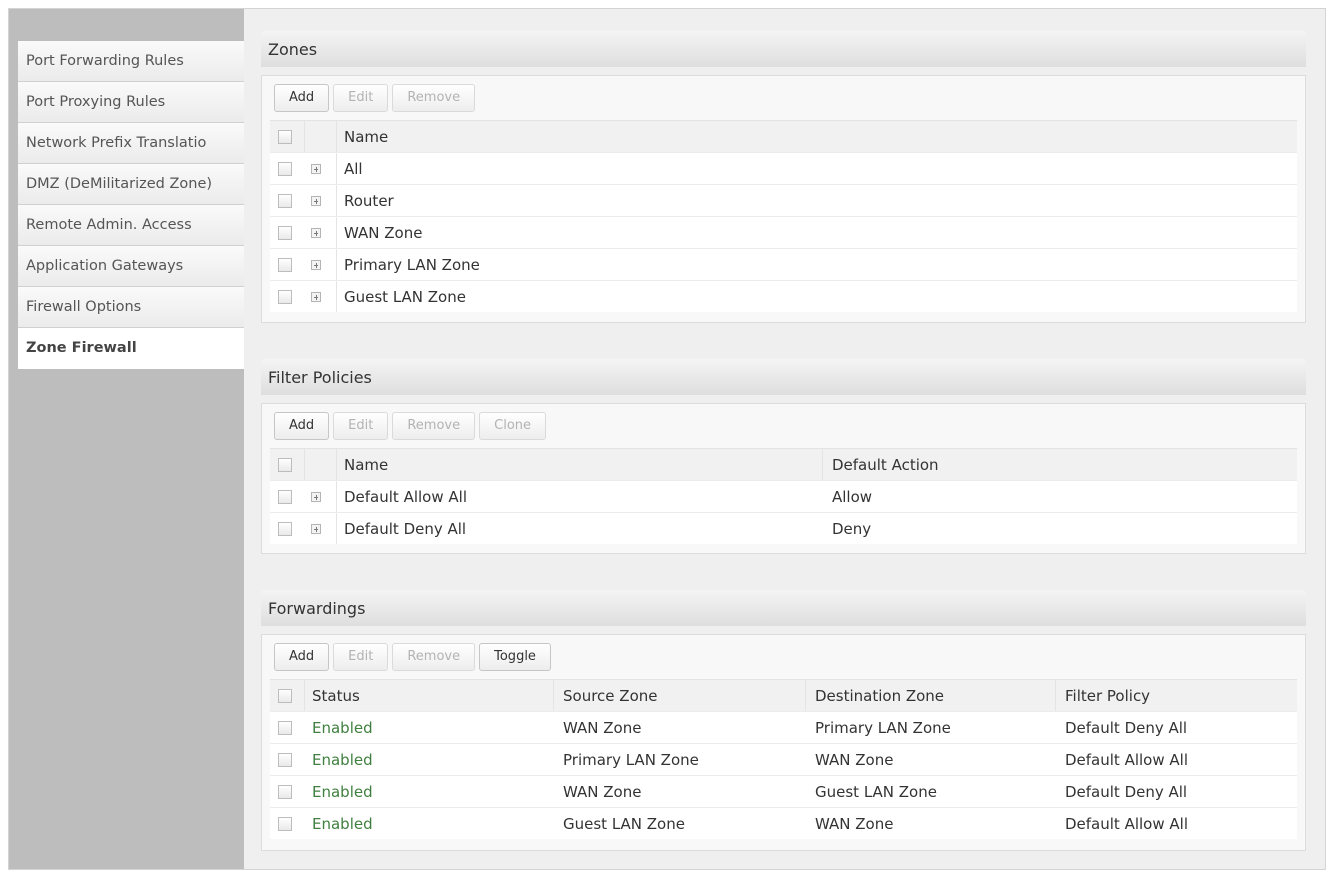  I want to click on forwardings-edit-button: Edit, so click(361, 657).